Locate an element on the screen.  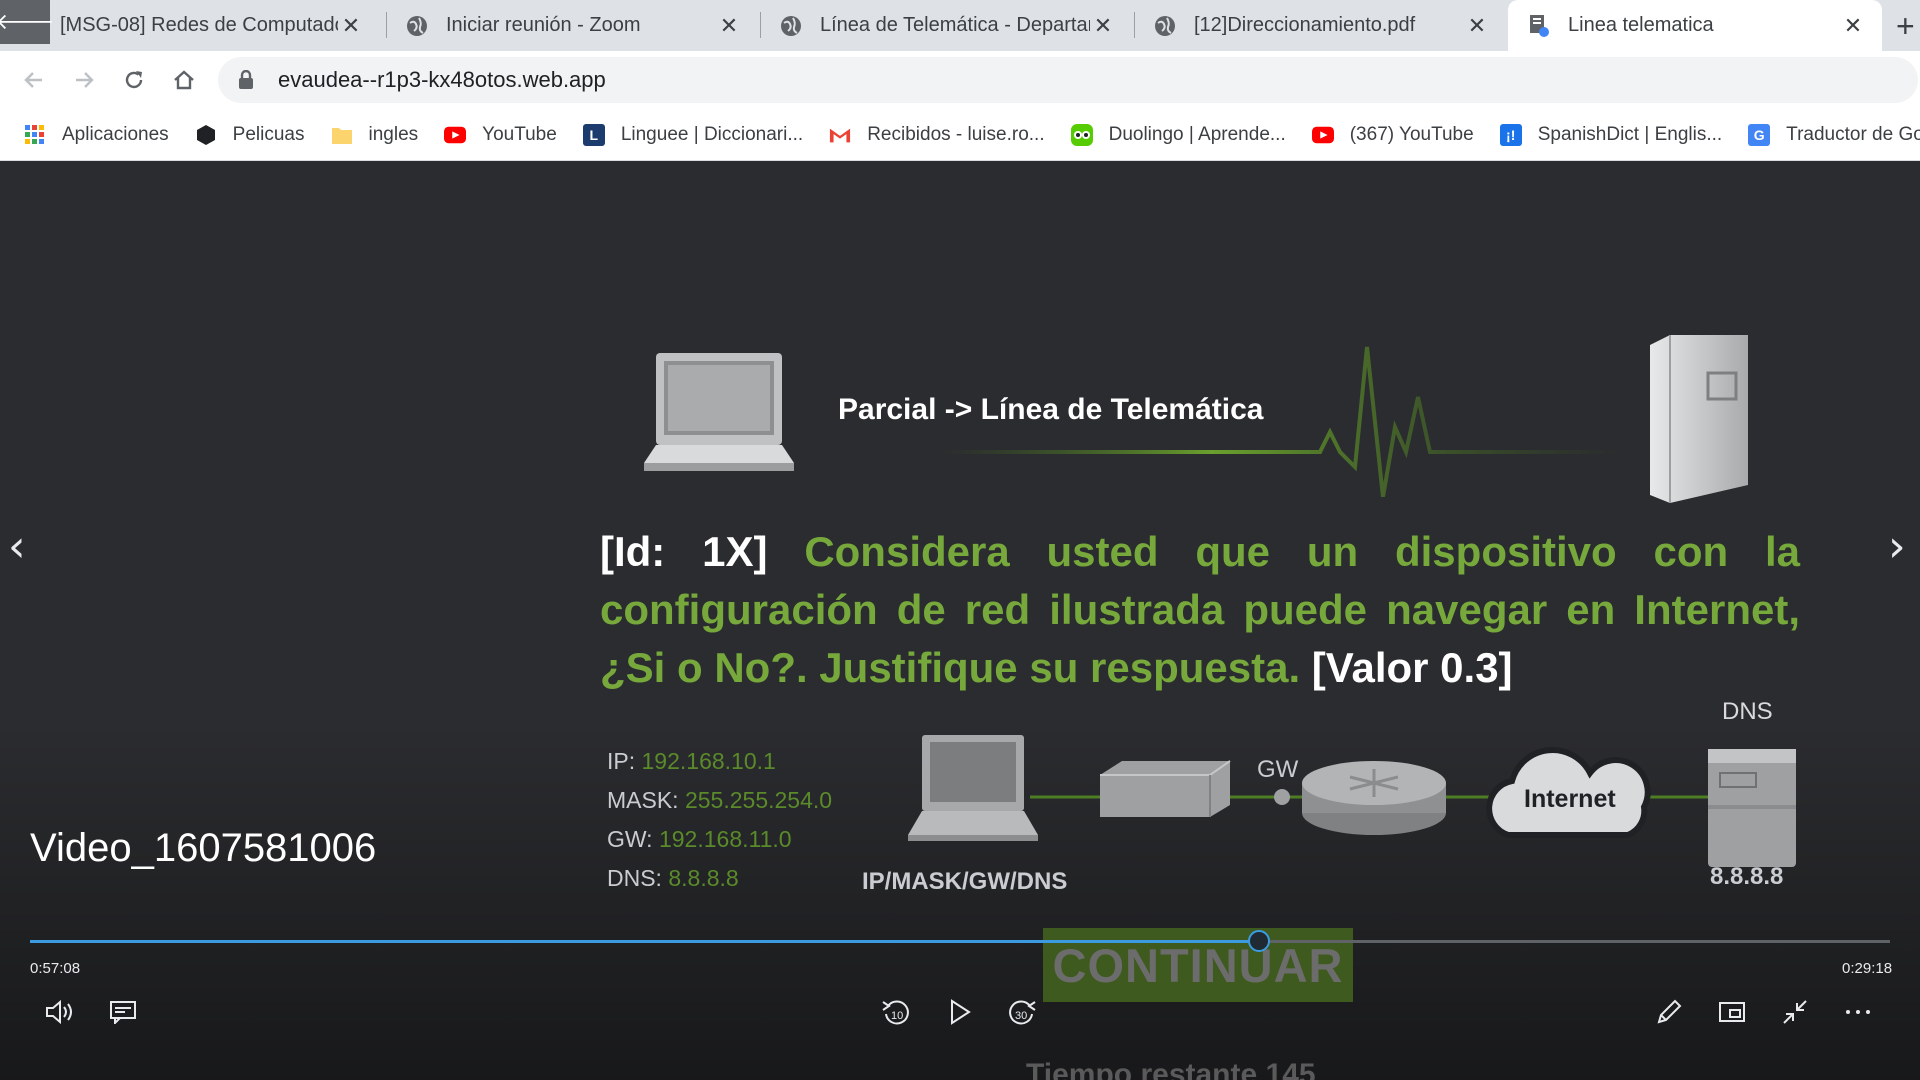
tab-msg08: [MSG-08] Redes de Computadores ✕ is located at coordinates (190, 25).